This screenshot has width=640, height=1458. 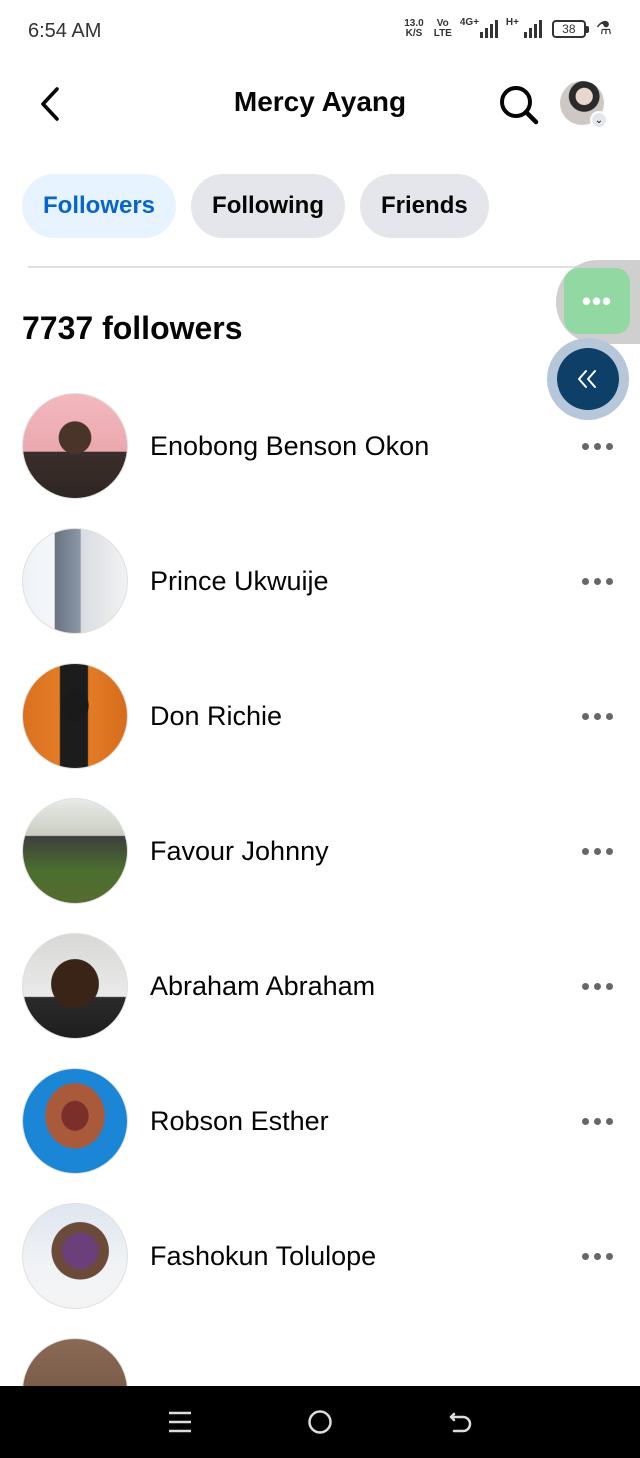 I want to click on header: Mercy Ayang ⌄, so click(x=320, y=104).